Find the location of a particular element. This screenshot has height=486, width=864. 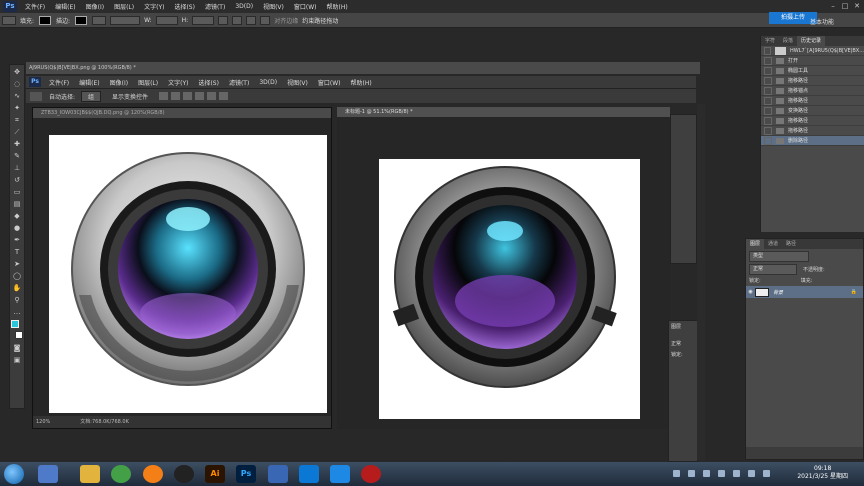

menu-item: 选择(S) is located at coordinates (184, 6).